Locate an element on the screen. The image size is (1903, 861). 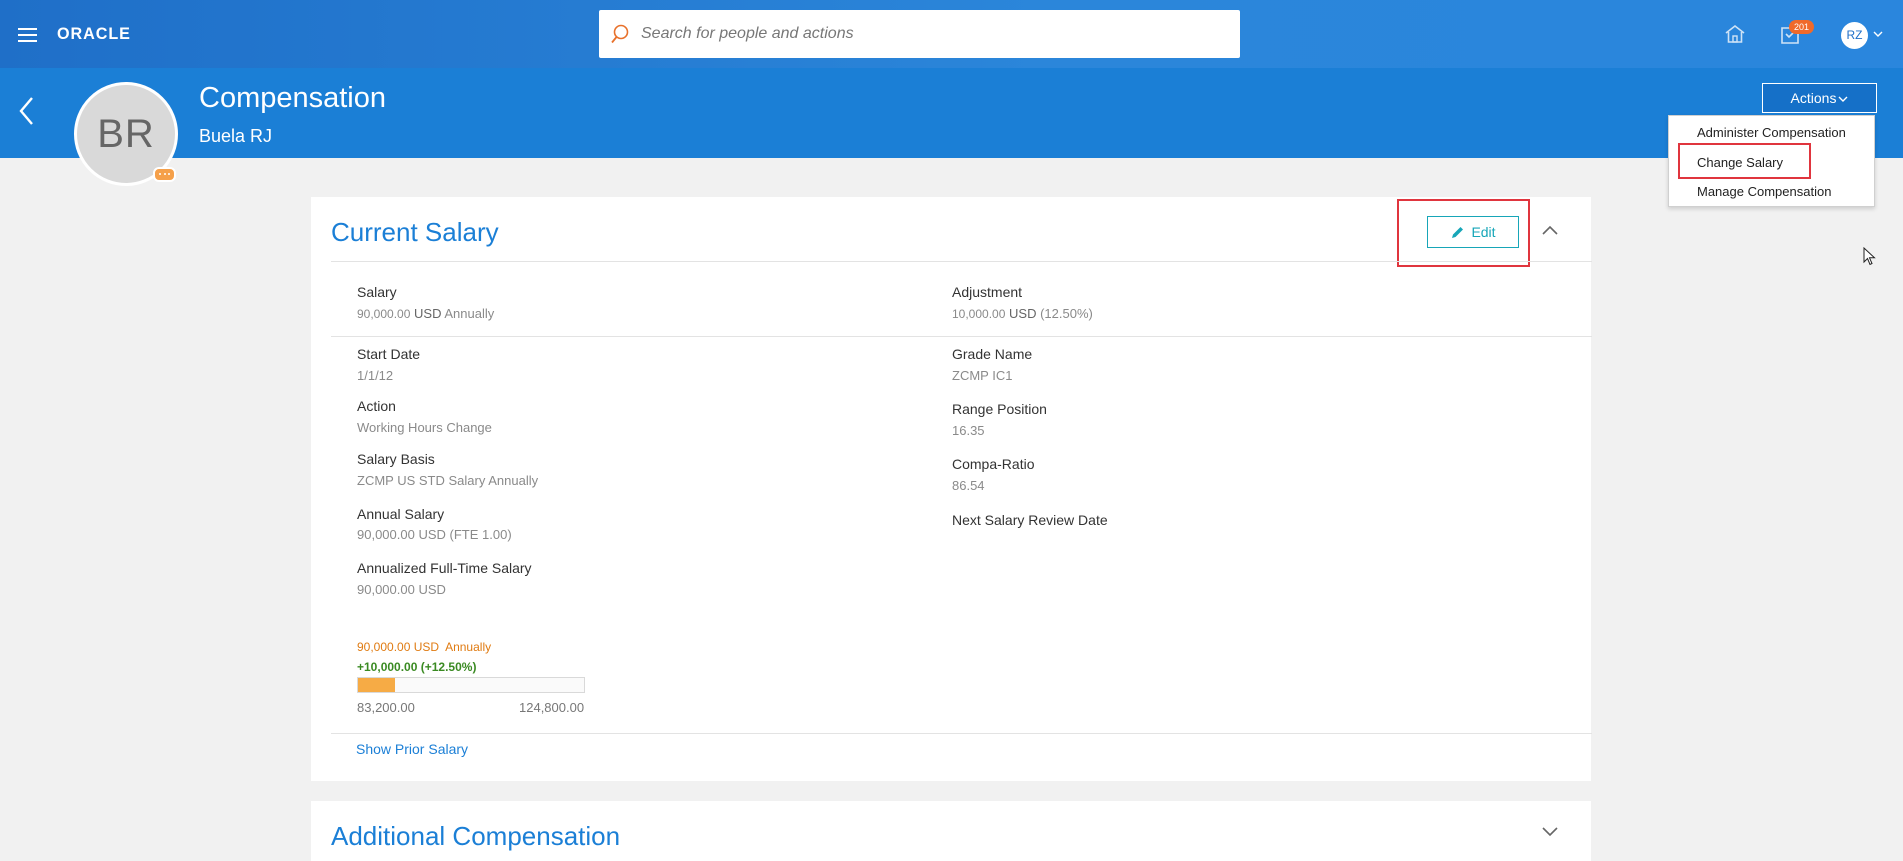
range-current-amount: 90,000.00 is located at coordinates (384, 647).